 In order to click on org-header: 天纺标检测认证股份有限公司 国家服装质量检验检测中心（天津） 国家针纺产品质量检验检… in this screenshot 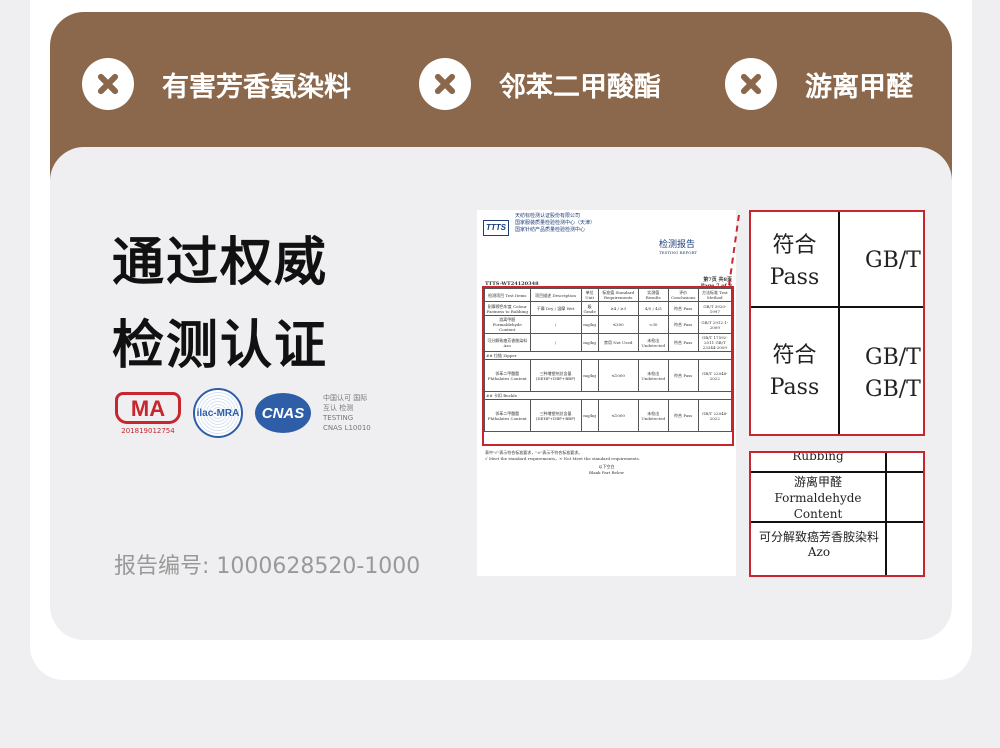, I will do `click(555, 223)`.